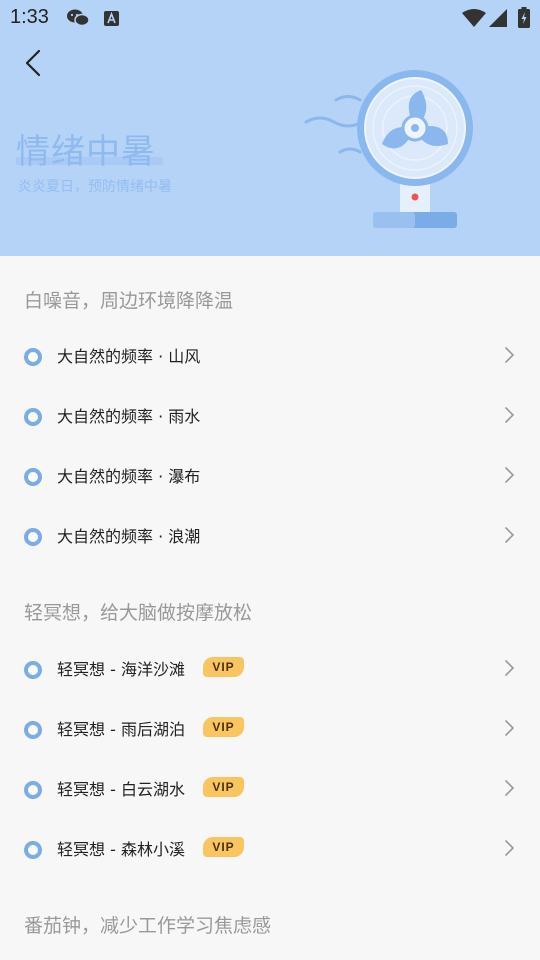 Image resolution: width=540 pixels, height=960 pixels. I want to click on back-button, so click(36, 64).